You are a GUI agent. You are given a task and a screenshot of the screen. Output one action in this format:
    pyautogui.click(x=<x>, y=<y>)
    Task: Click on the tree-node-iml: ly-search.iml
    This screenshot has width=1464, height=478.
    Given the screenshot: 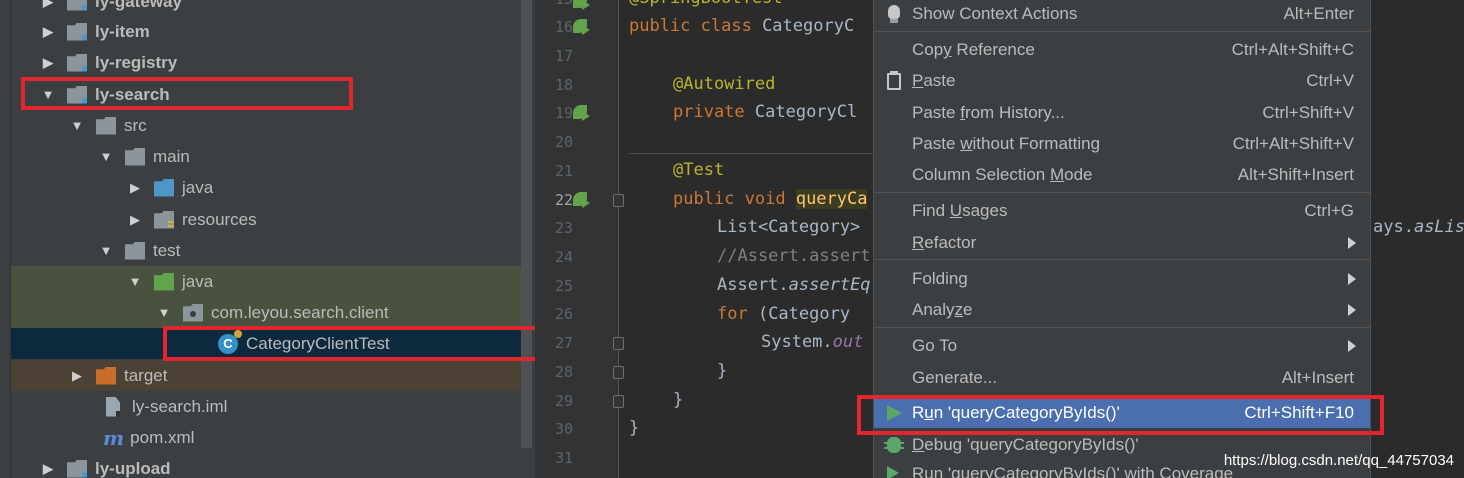 What is the action you would take?
    pyautogui.click(x=266, y=406)
    